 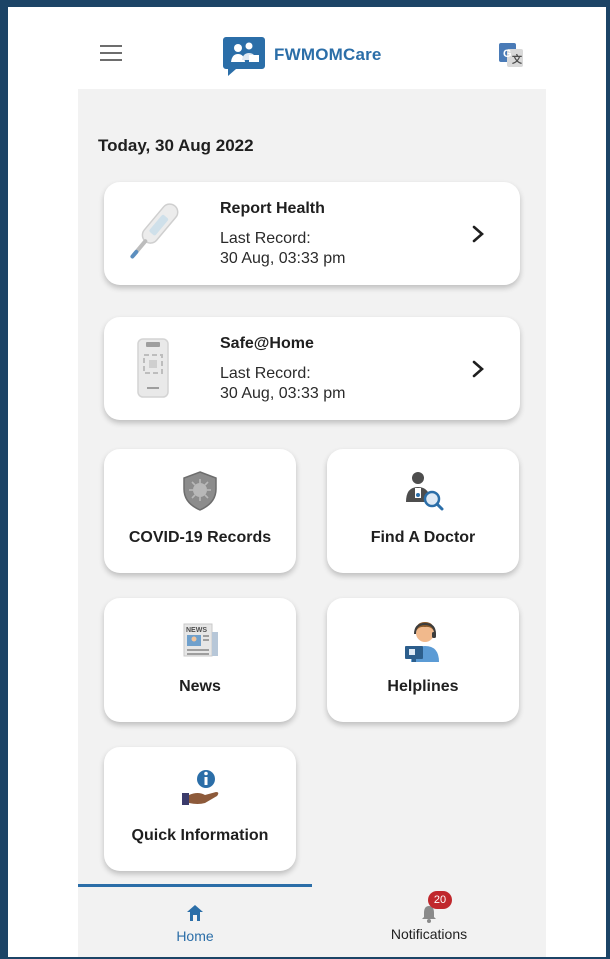 I want to click on newspaper-icon: NEWS, so click(x=200, y=640).